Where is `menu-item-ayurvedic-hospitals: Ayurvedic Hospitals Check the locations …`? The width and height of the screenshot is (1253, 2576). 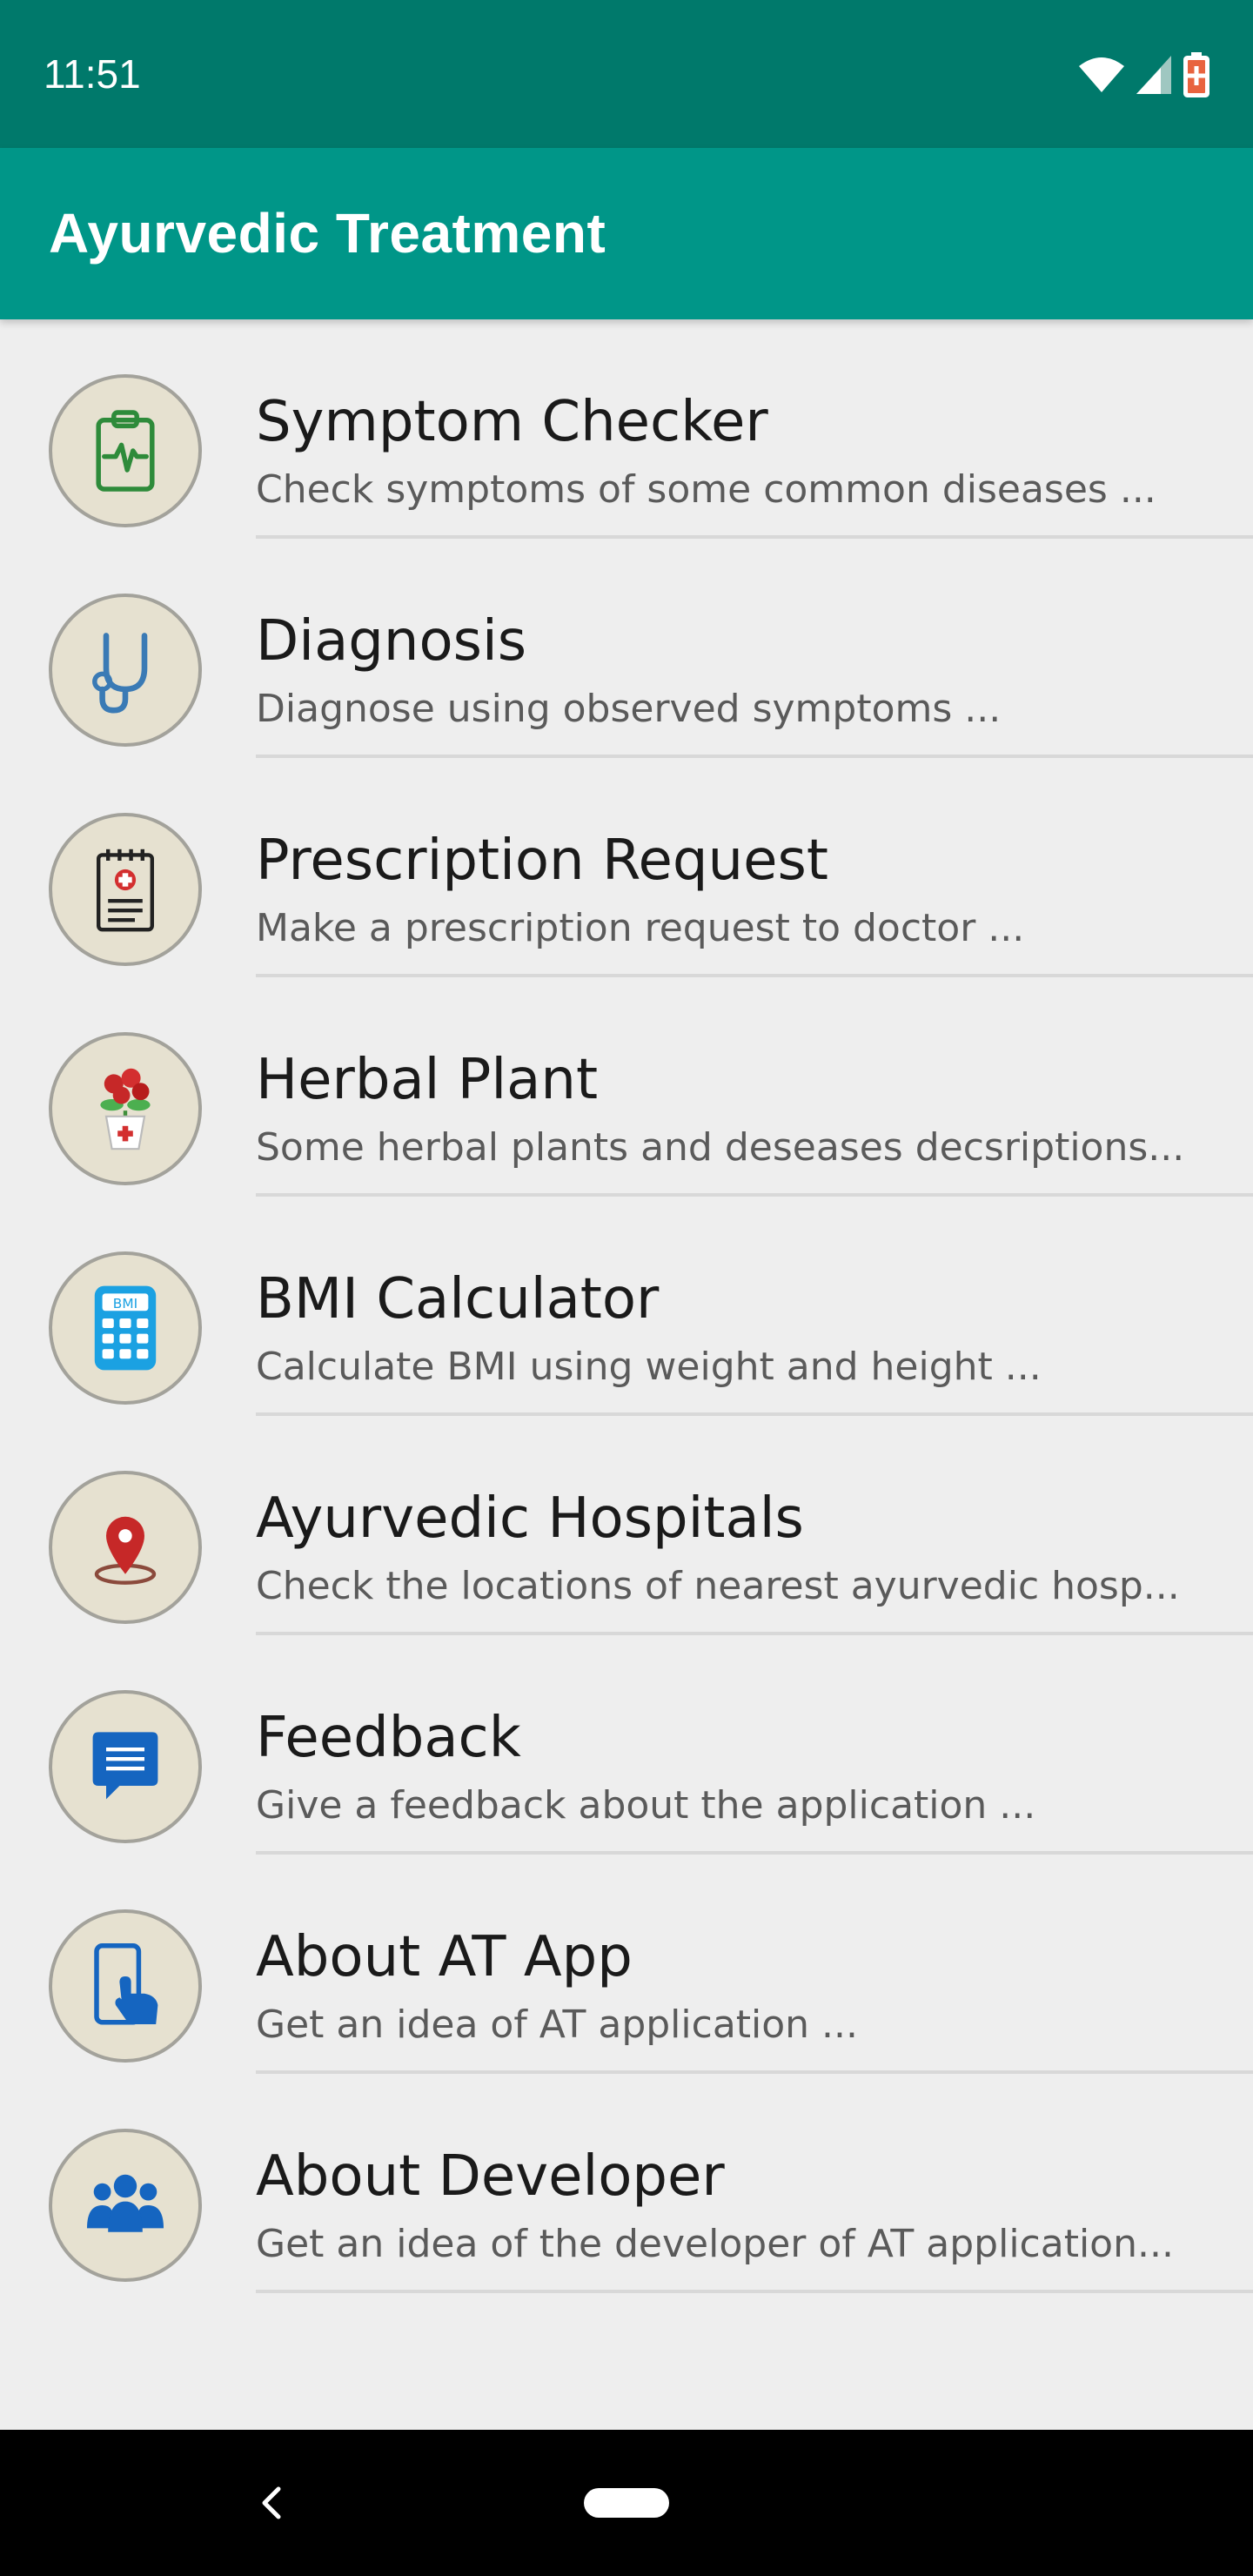 menu-item-ayurvedic-hospitals: Ayurvedic Hospitals Check the locations … is located at coordinates (626, 1525).